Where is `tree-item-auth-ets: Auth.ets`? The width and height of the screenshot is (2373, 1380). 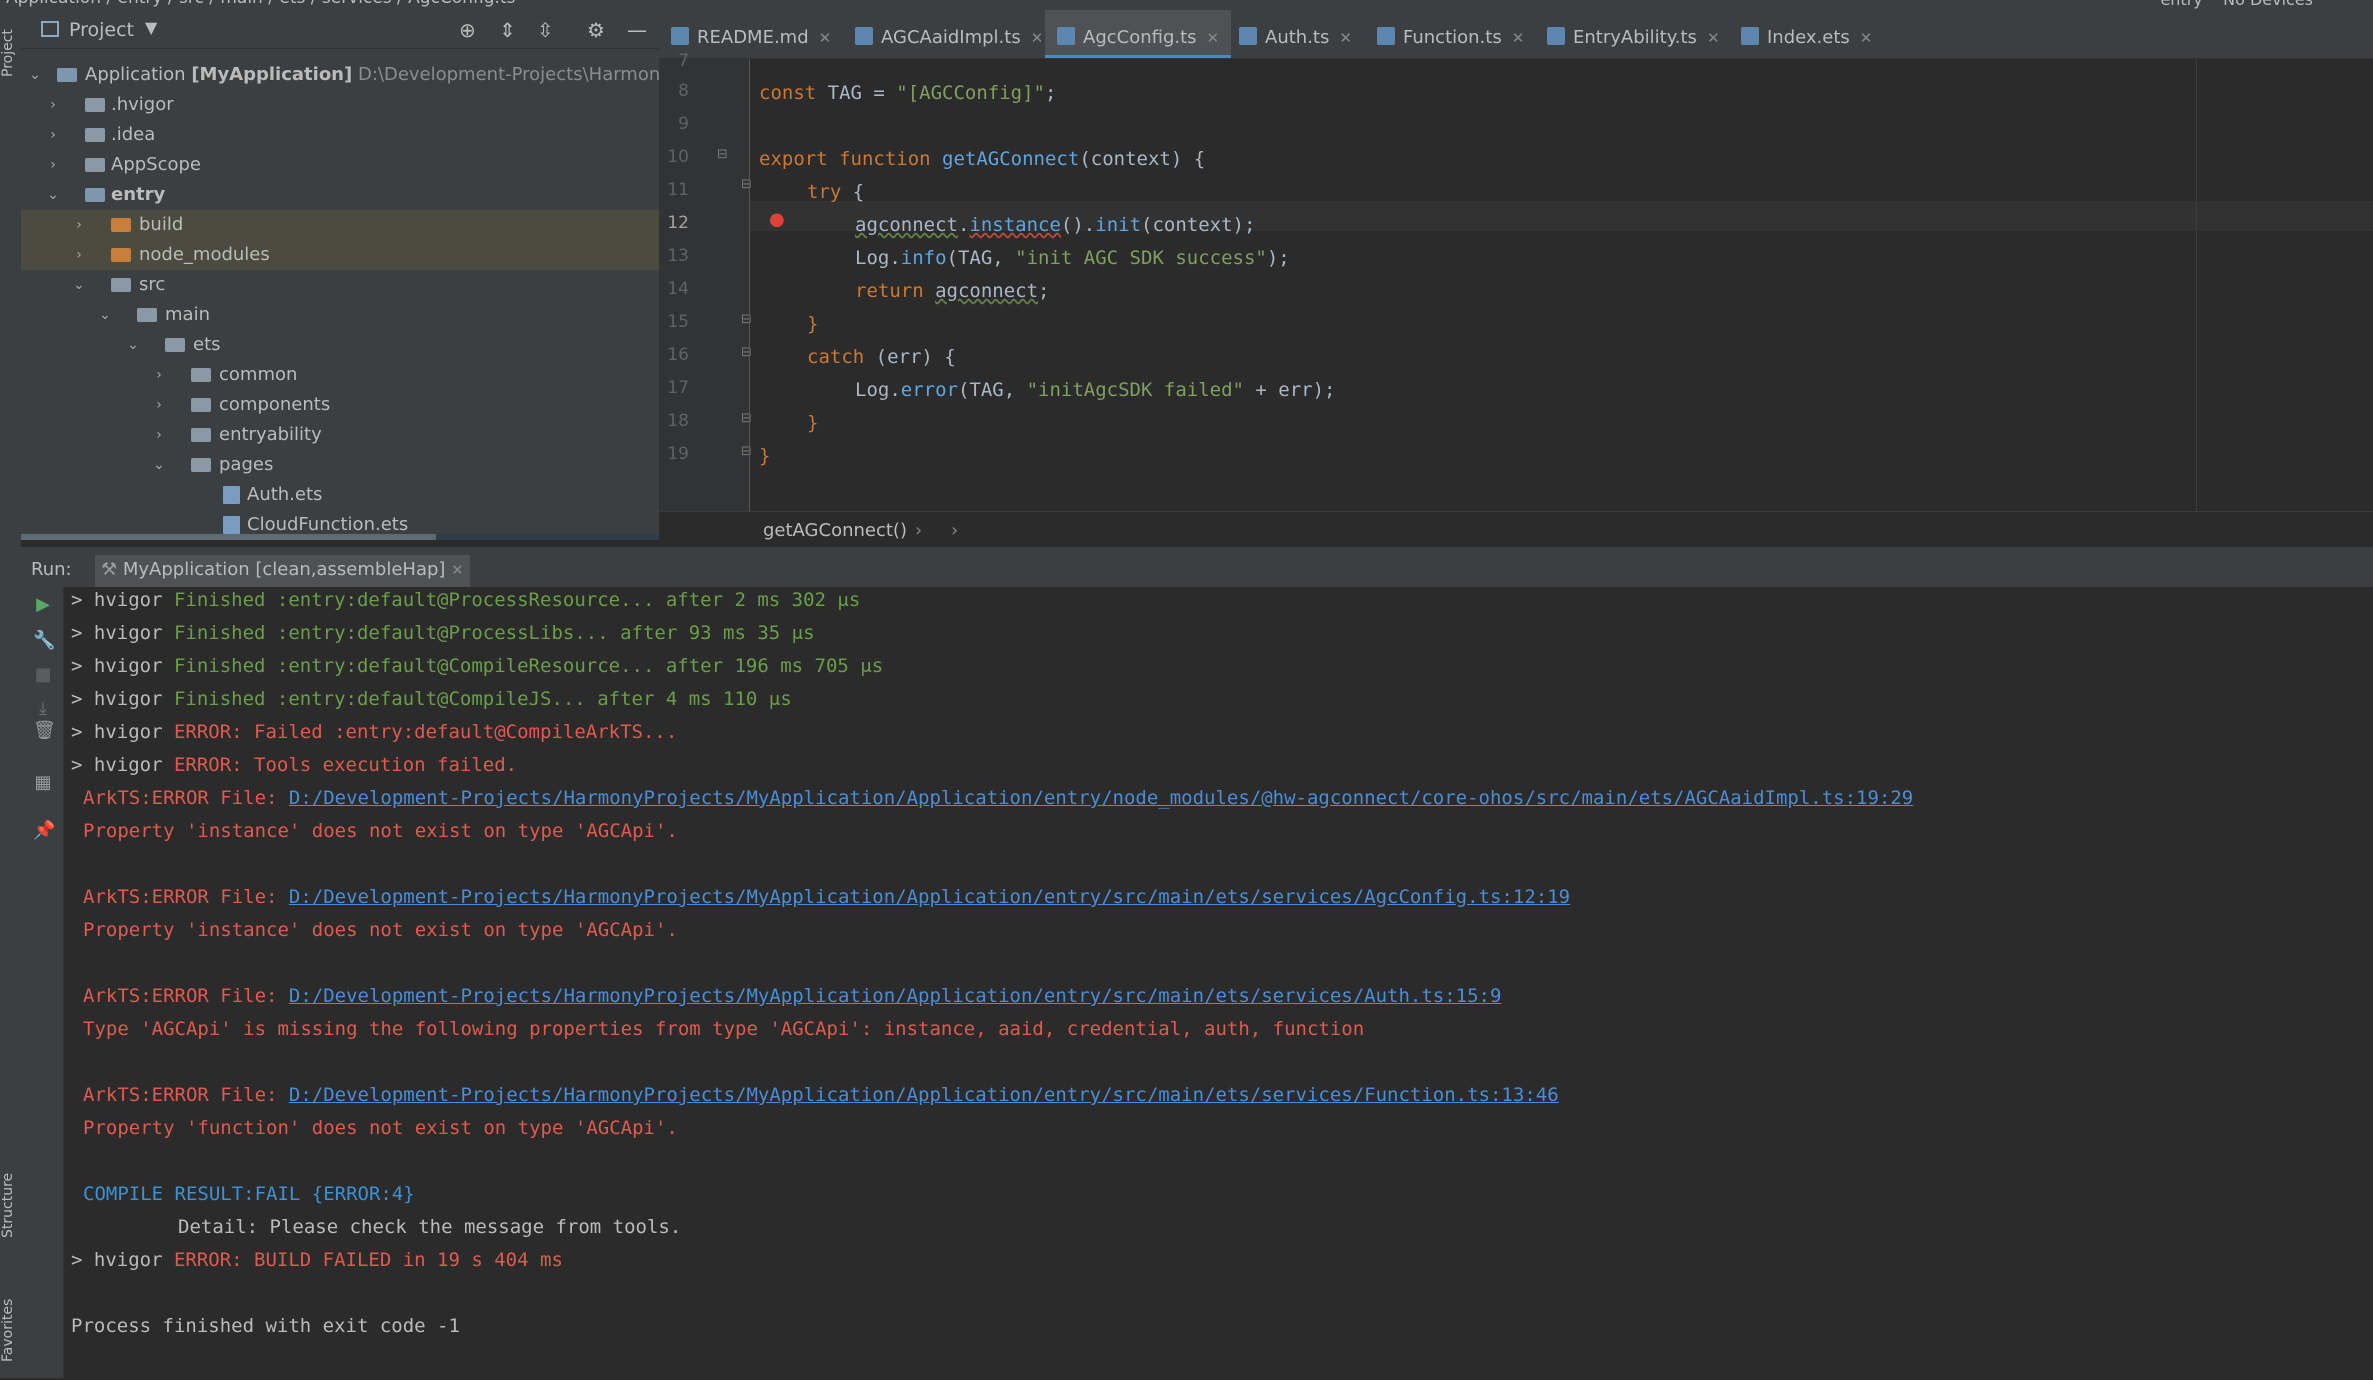 tree-item-auth-ets: Auth.ets is located at coordinates (340, 495).